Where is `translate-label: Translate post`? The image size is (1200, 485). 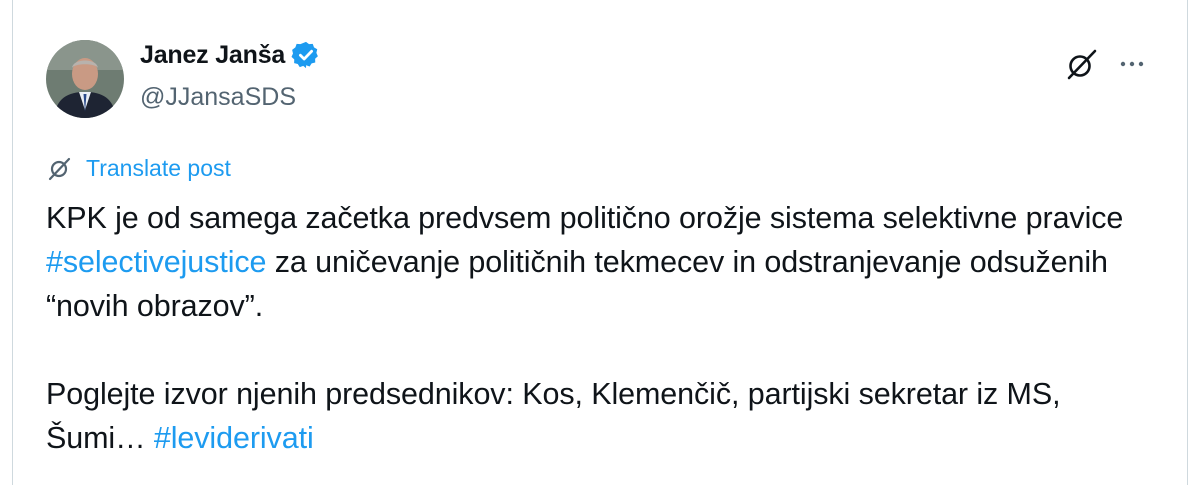
translate-label: Translate post is located at coordinates (158, 167).